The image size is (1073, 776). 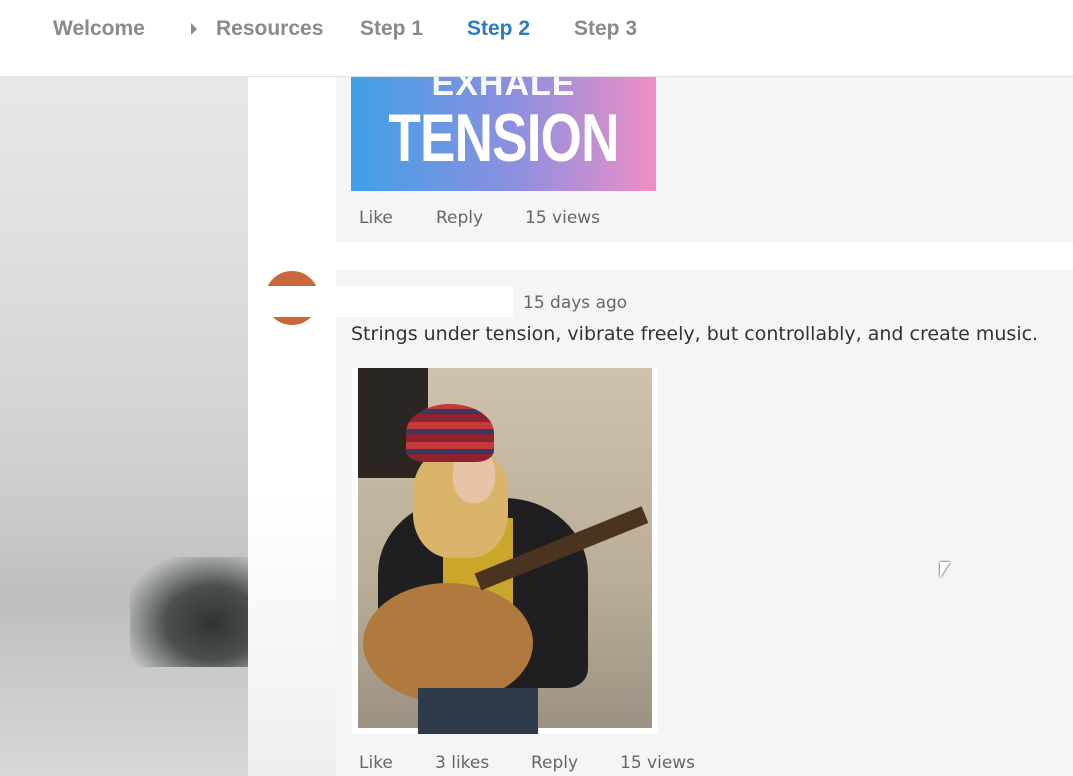 What do you see at coordinates (194, 29) in the screenshot?
I see `caret-right-icon` at bounding box center [194, 29].